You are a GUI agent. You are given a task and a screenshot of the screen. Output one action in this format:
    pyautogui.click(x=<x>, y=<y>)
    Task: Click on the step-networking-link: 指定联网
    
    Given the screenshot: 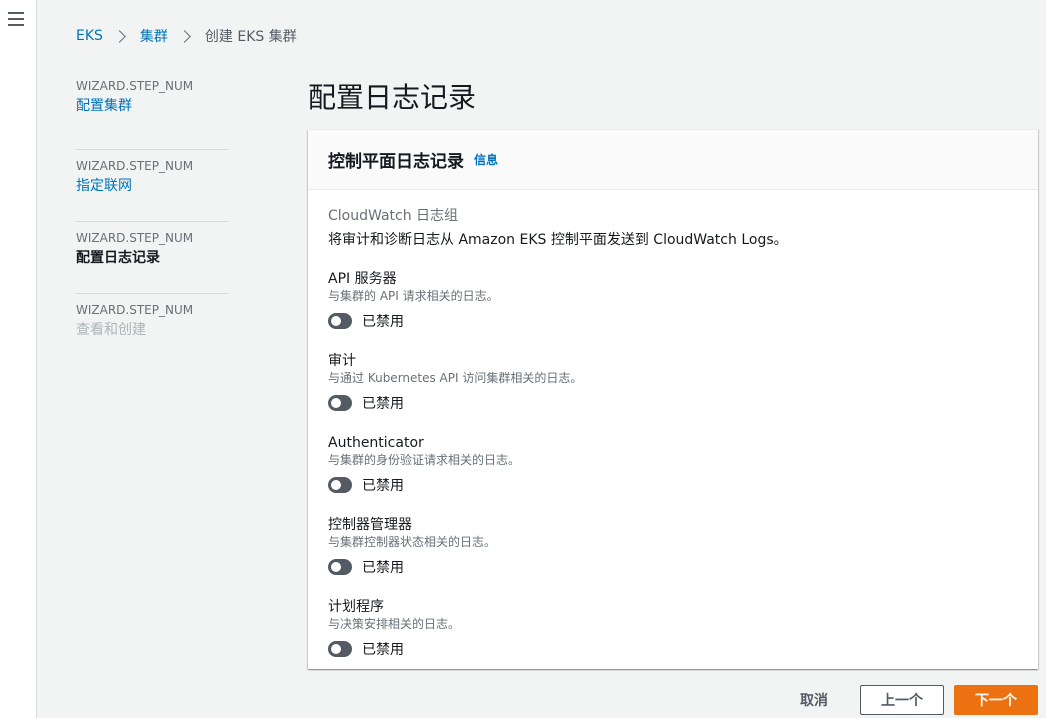 What is the action you would take?
    pyautogui.click(x=152, y=186)
    